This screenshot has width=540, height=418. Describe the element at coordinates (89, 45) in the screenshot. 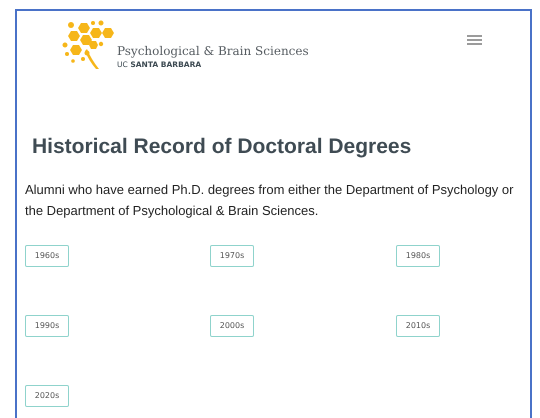

I see `logo-icon` at that location.